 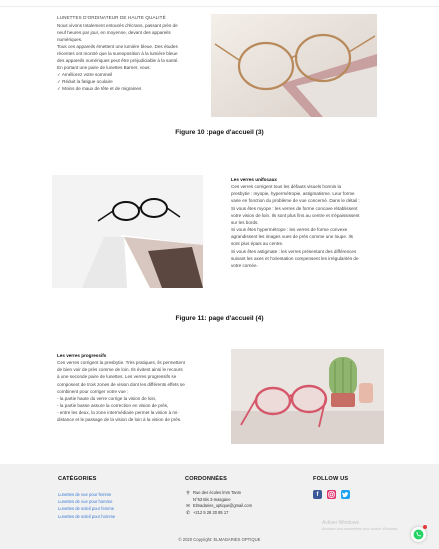 What do you see at coordinates (86, 494) in the screenshot?
I see `category-link-women-glasses: Lunettes de vue pour femme` at bounding box center [86, 494].